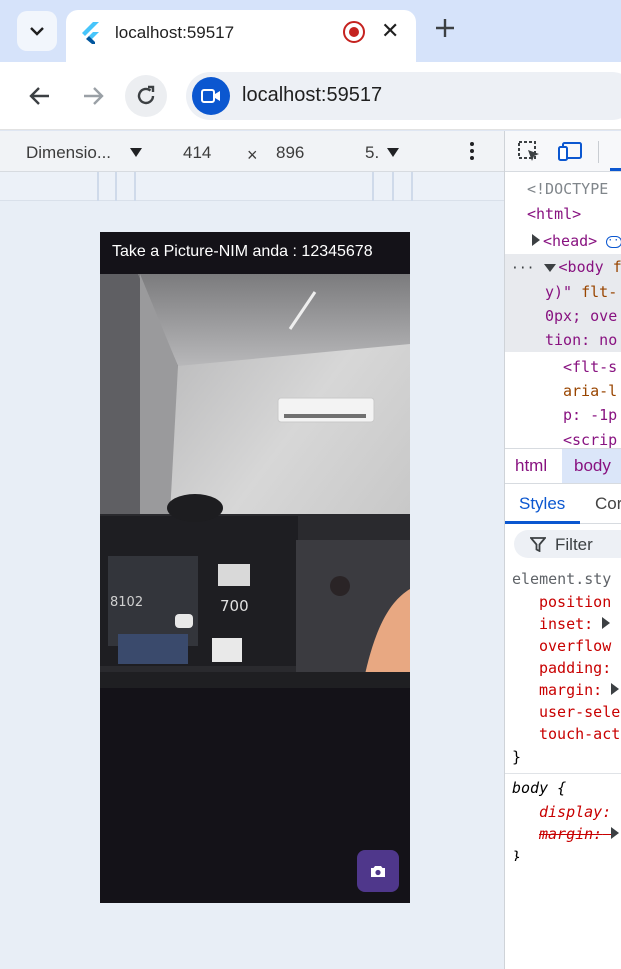 This screenshot has height=969, width=621. I want to click on back-button, so click(40, 96).